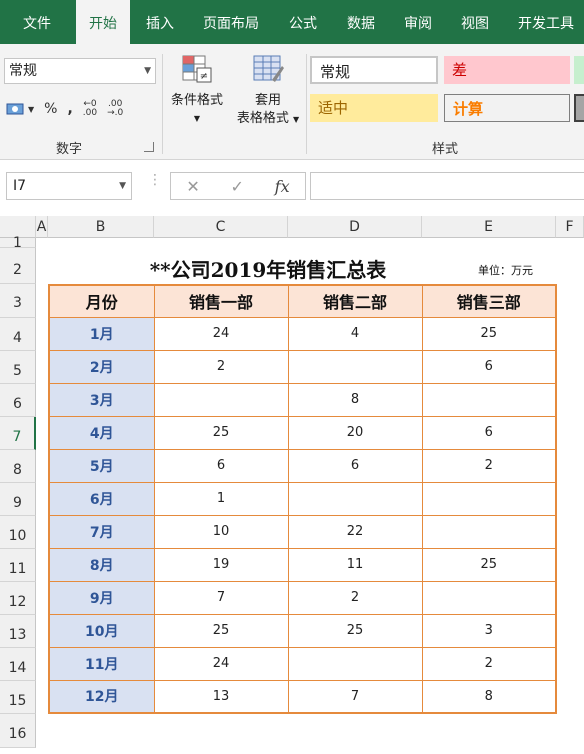 This screenshot has width=584, height=754. What do you see at coordinates (37, 22) in the screenshot?
I see `tab-file: 文件` at bounding box center [37, 22].